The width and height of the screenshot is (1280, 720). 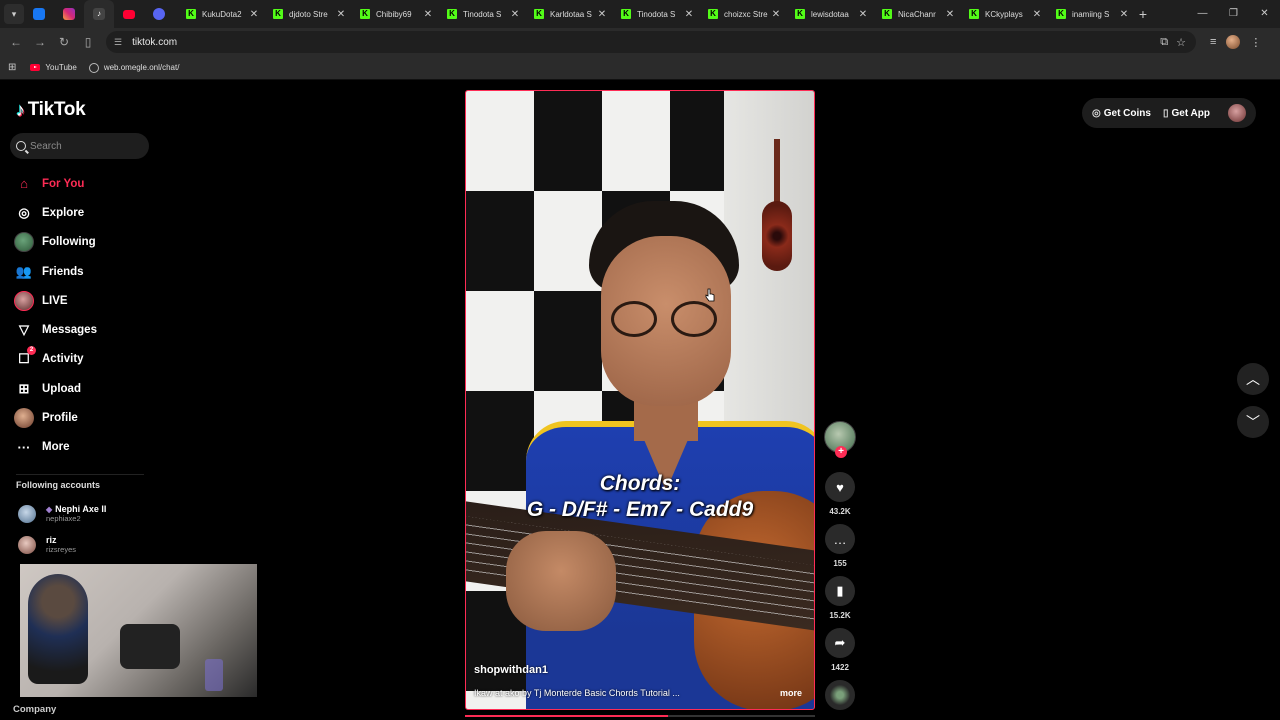 What do you see at coordinates (1143, 14) in the screenshot?
I see `new-tab-button: +` at bounding box center [1143, 14].